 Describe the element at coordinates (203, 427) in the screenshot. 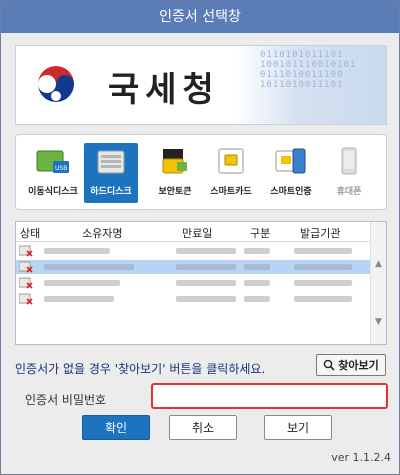

I see `cancel-button: 취소` at that location.